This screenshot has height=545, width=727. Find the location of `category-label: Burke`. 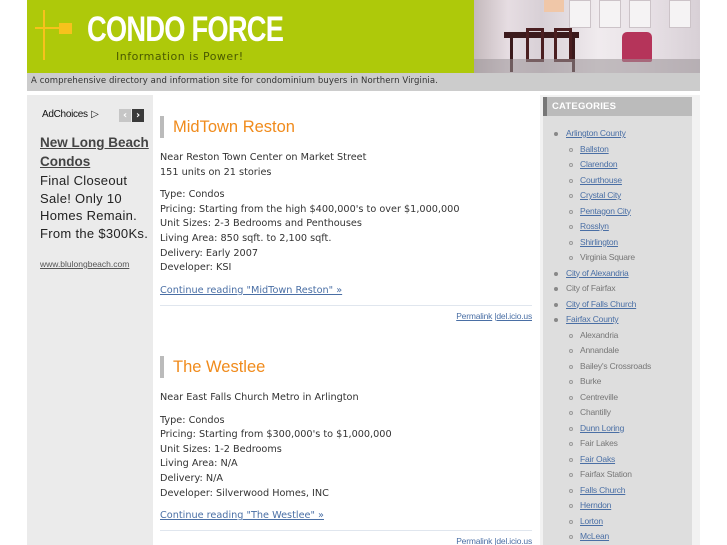

category-label: Burke is located at coordinates (591, 381).